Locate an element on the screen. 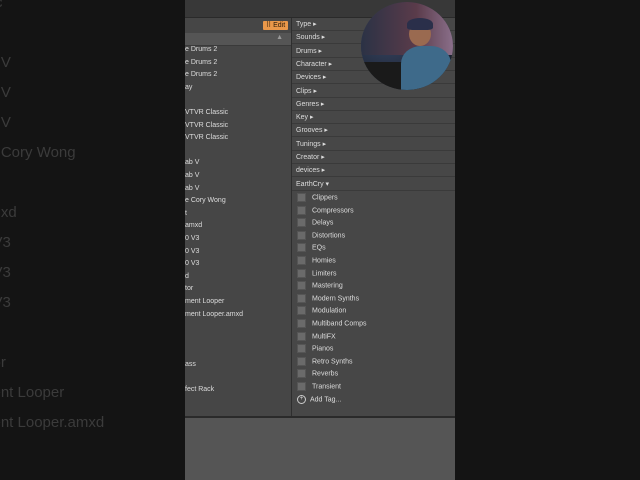  tag-item: Clippers is located at coordinates (317, 198).